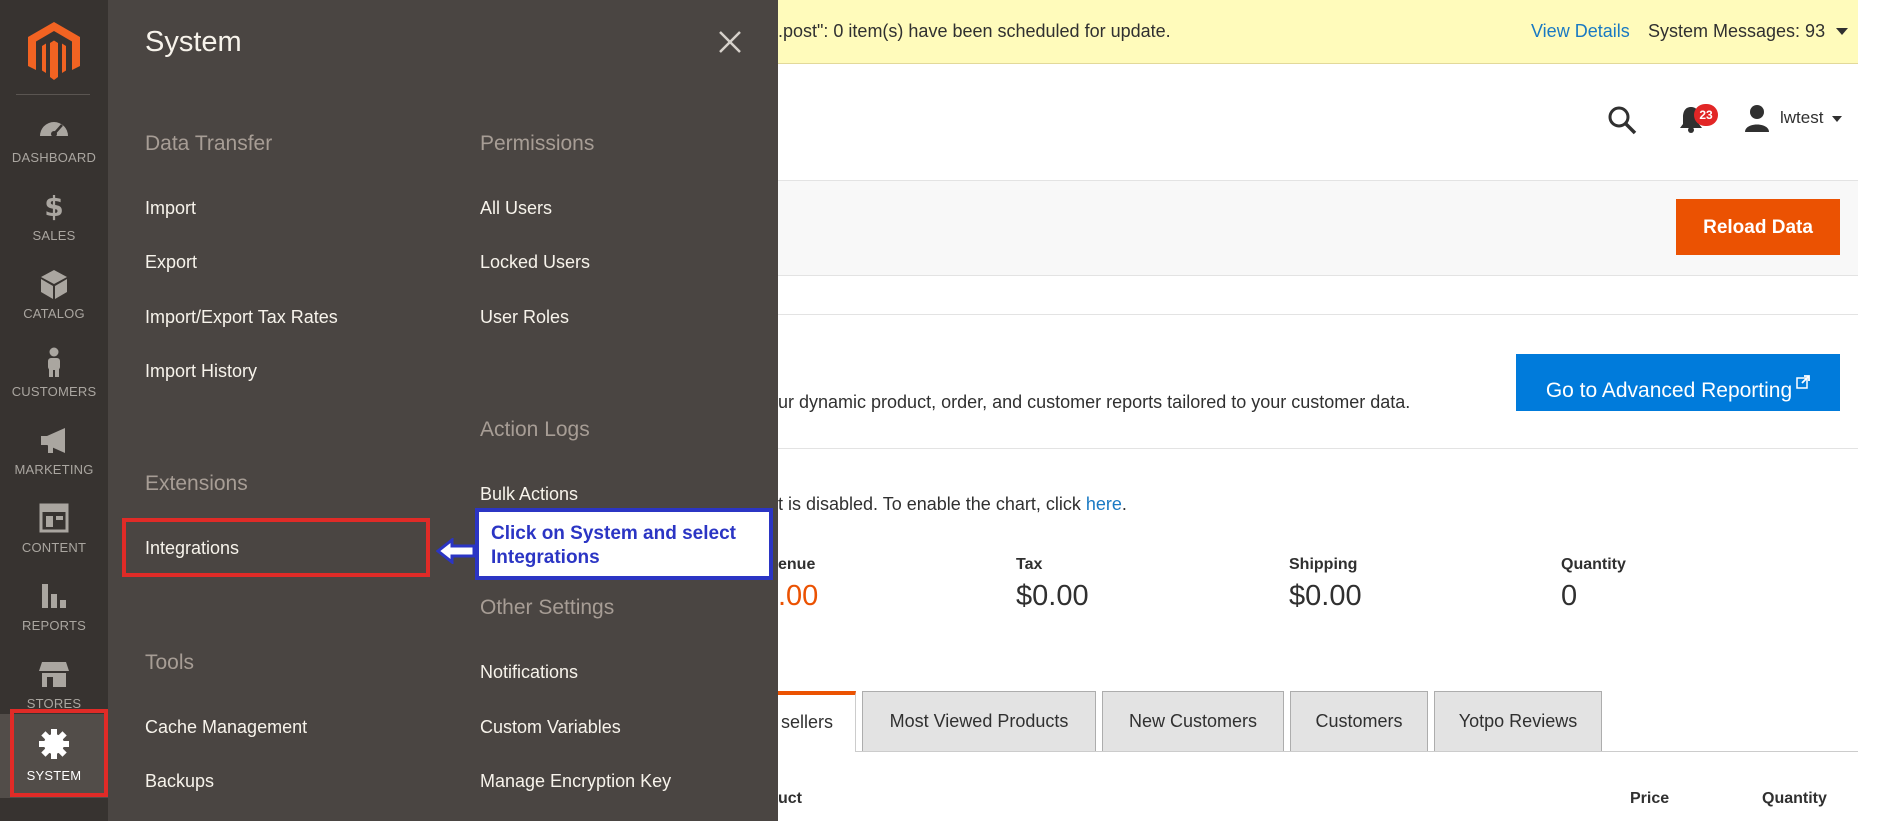  What do you see at coordinates (529, 672) in the screenshot?
I see `menu-link-notifications: Notifications` at bounding box center [529, 672].